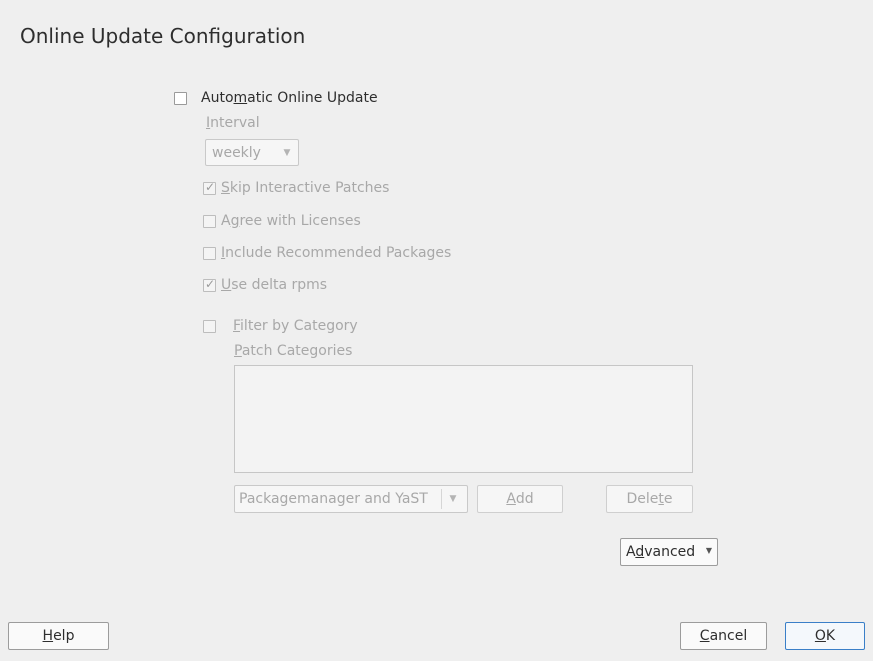 The image size is (873, 661). What do you see at coordinates (309, 188) in the screenshot?
I see `label-part: kip Interactive Patches` at bounding box center [309, 188].